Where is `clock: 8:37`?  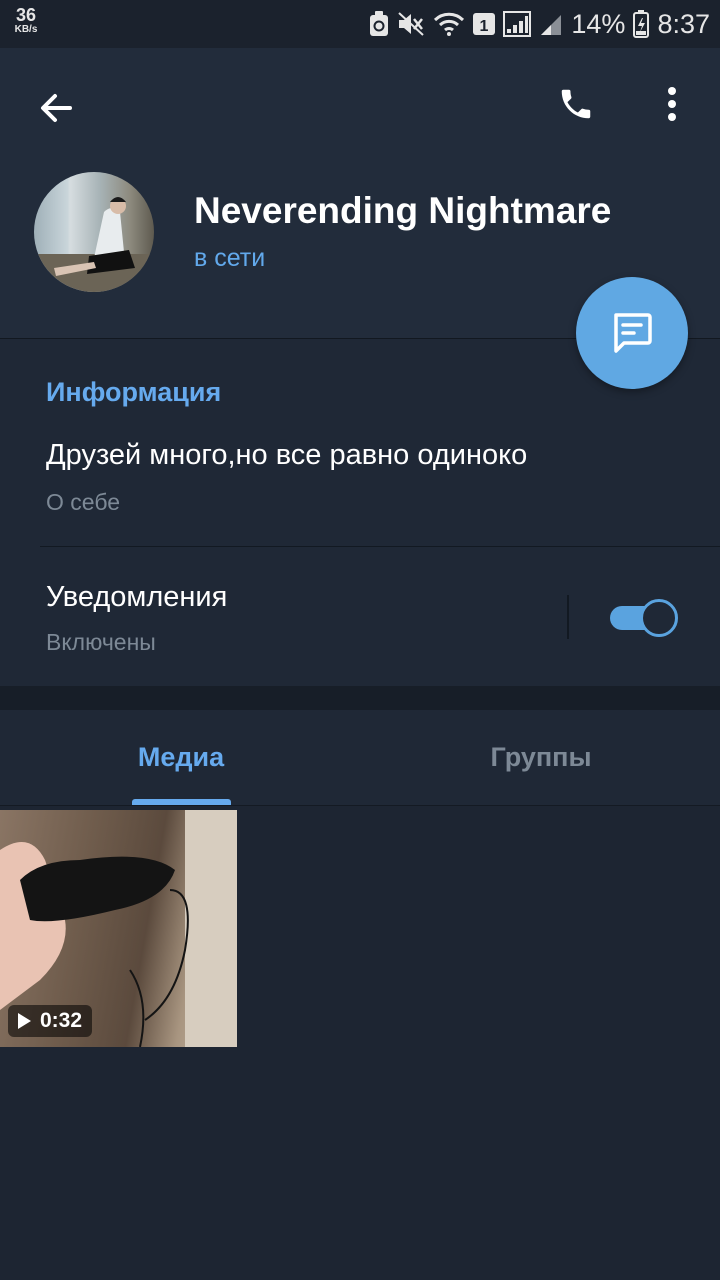
clock: 8:37 is located at coordinates (683, 23).